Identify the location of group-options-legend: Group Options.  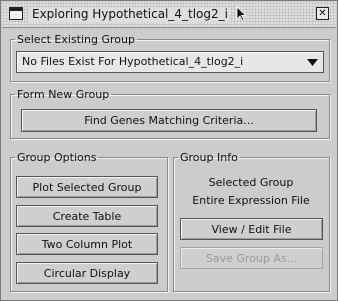
(57, 157).